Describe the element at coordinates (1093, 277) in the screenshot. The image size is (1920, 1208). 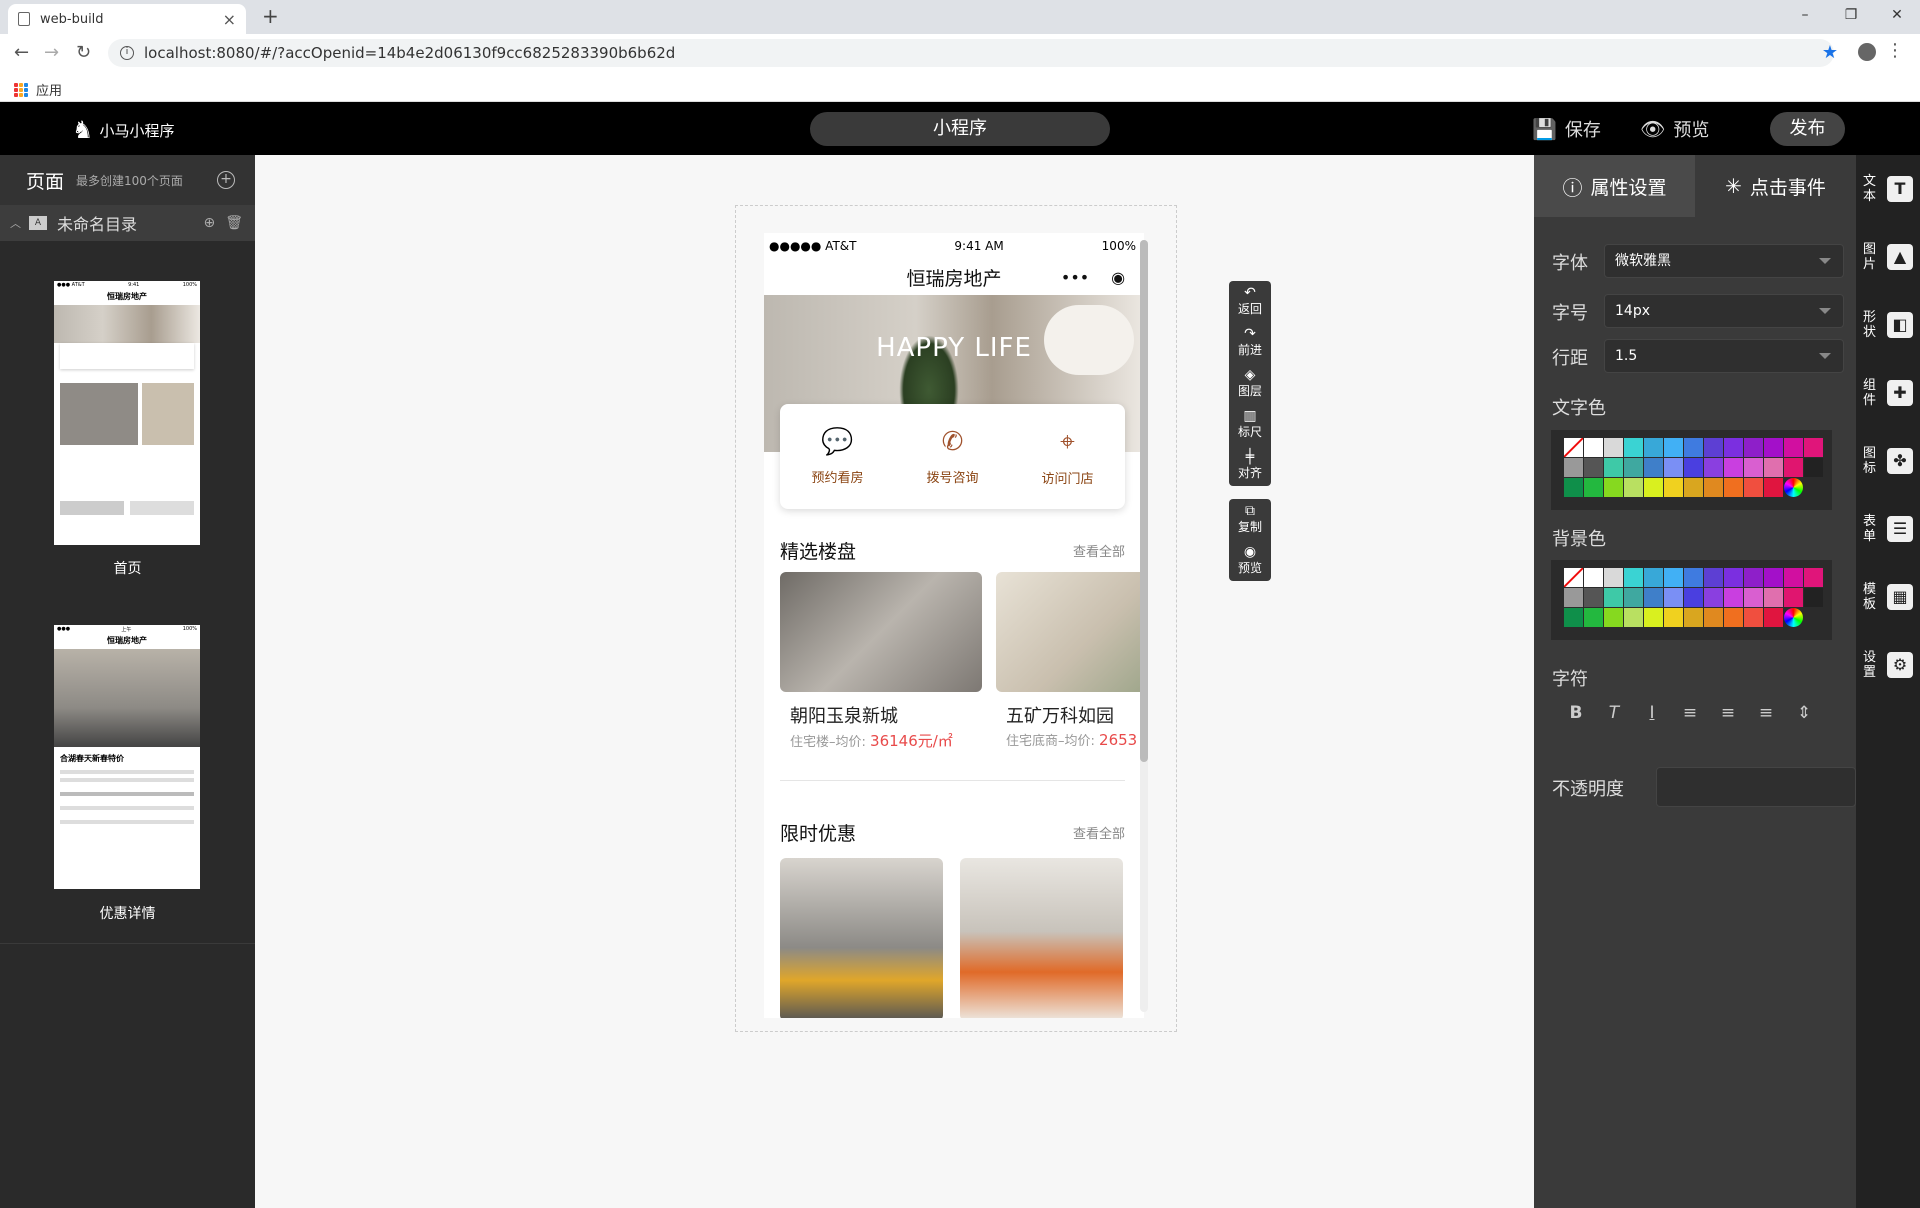
I see `miniprogram-capsule: ••• ◉` at that location.